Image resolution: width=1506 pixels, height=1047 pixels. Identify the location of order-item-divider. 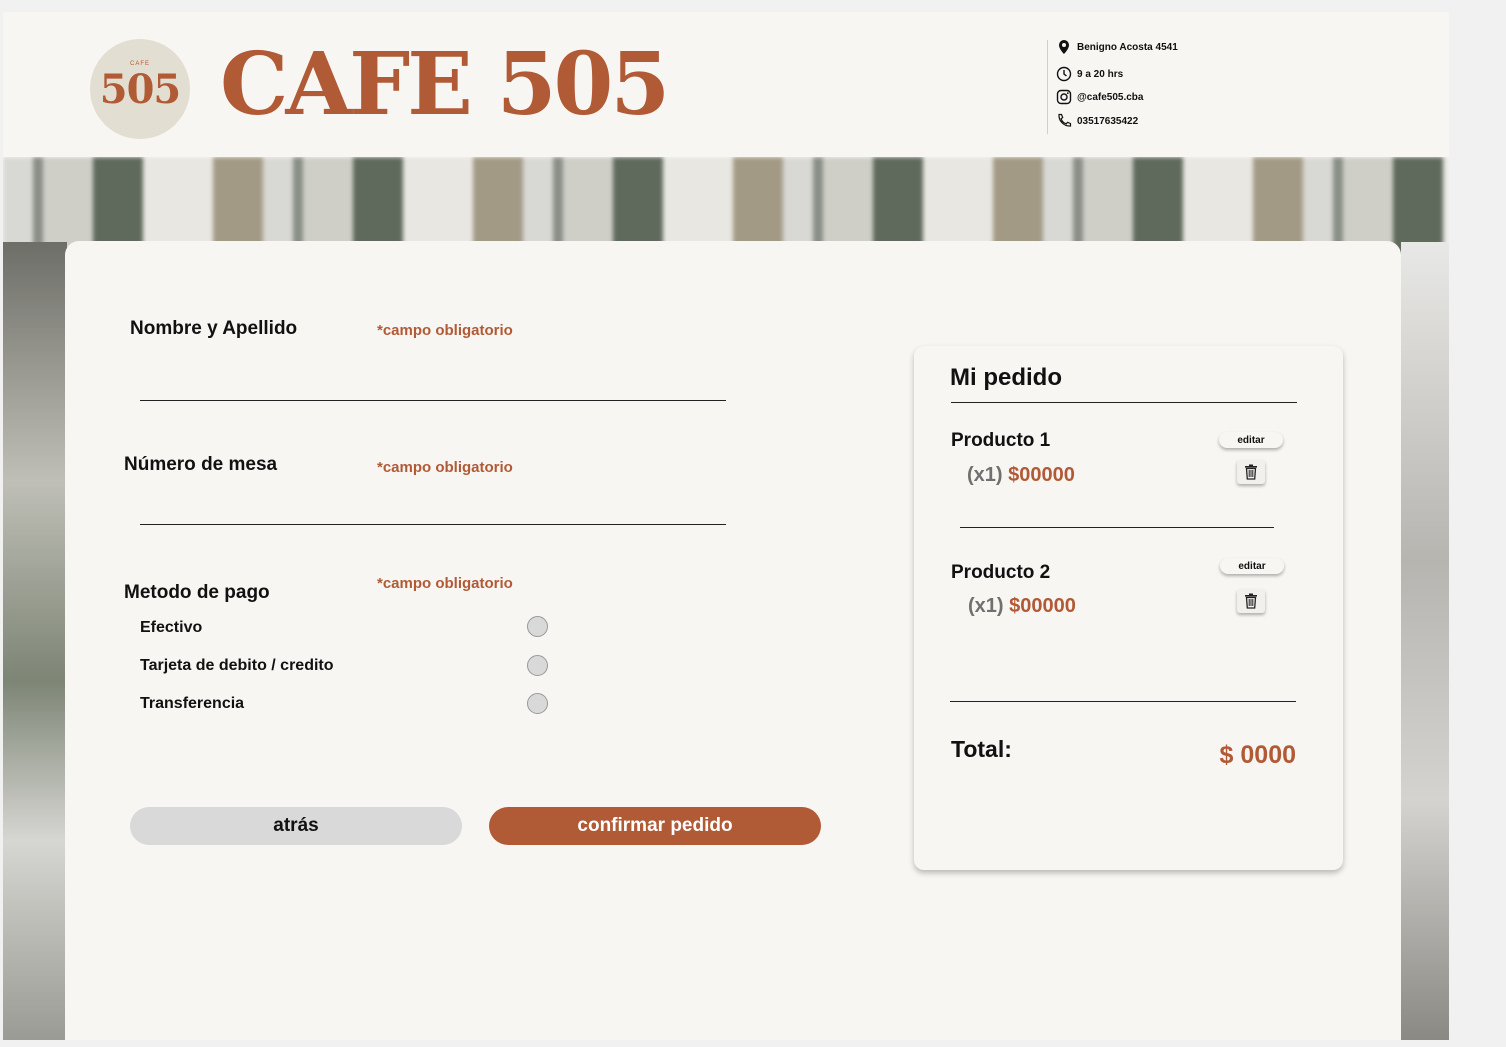
(1117, 527).